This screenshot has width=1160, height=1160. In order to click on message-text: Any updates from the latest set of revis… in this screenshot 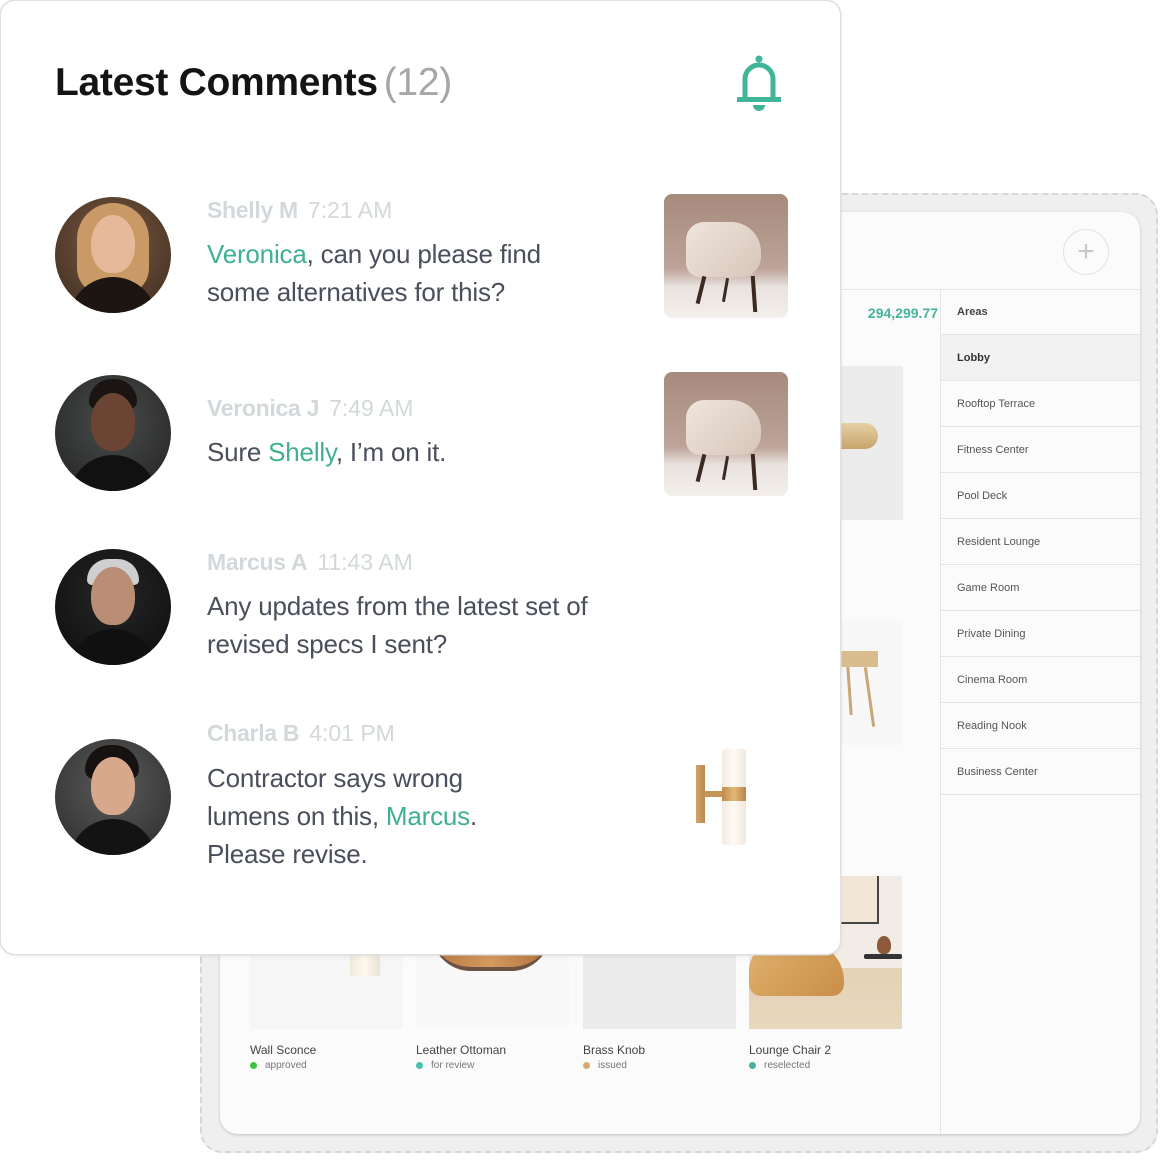, I will do `click(397, 625)`.